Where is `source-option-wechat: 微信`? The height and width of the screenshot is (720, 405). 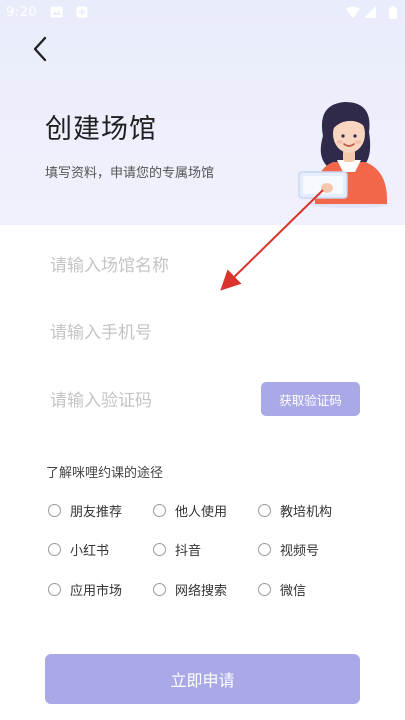
source-option-wechat: 微信 is located at coordinates (282, 589).